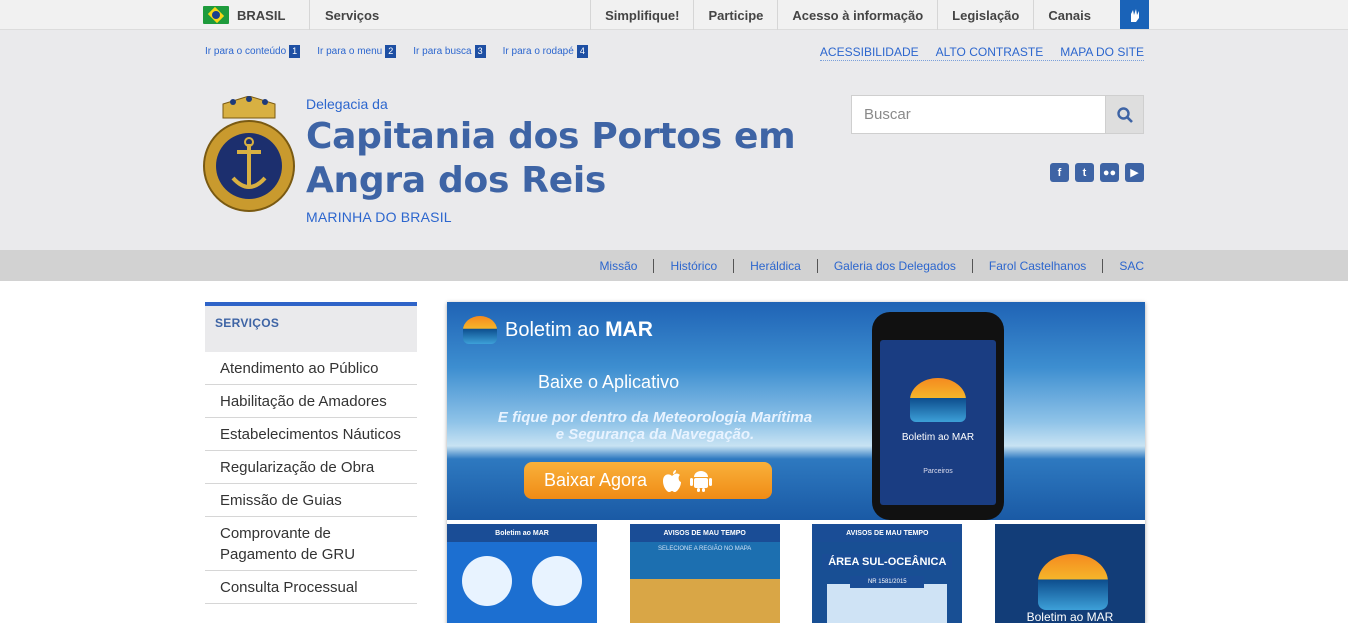 Image resolution: width=1348 pixels, height=623 pixels. What do you see at coordinates (1084, 172) in the screenshot?
I see `twitter-icon: t` at bounding box center [1084, 172].